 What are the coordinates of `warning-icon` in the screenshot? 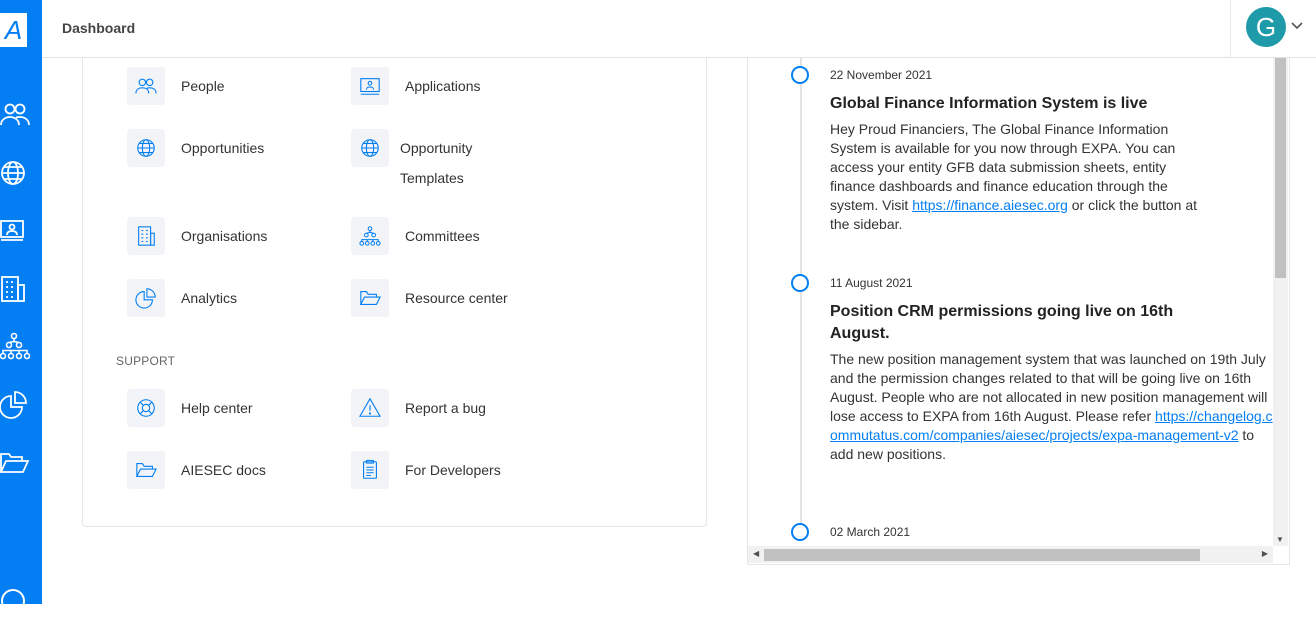 It's located at (370, 408).